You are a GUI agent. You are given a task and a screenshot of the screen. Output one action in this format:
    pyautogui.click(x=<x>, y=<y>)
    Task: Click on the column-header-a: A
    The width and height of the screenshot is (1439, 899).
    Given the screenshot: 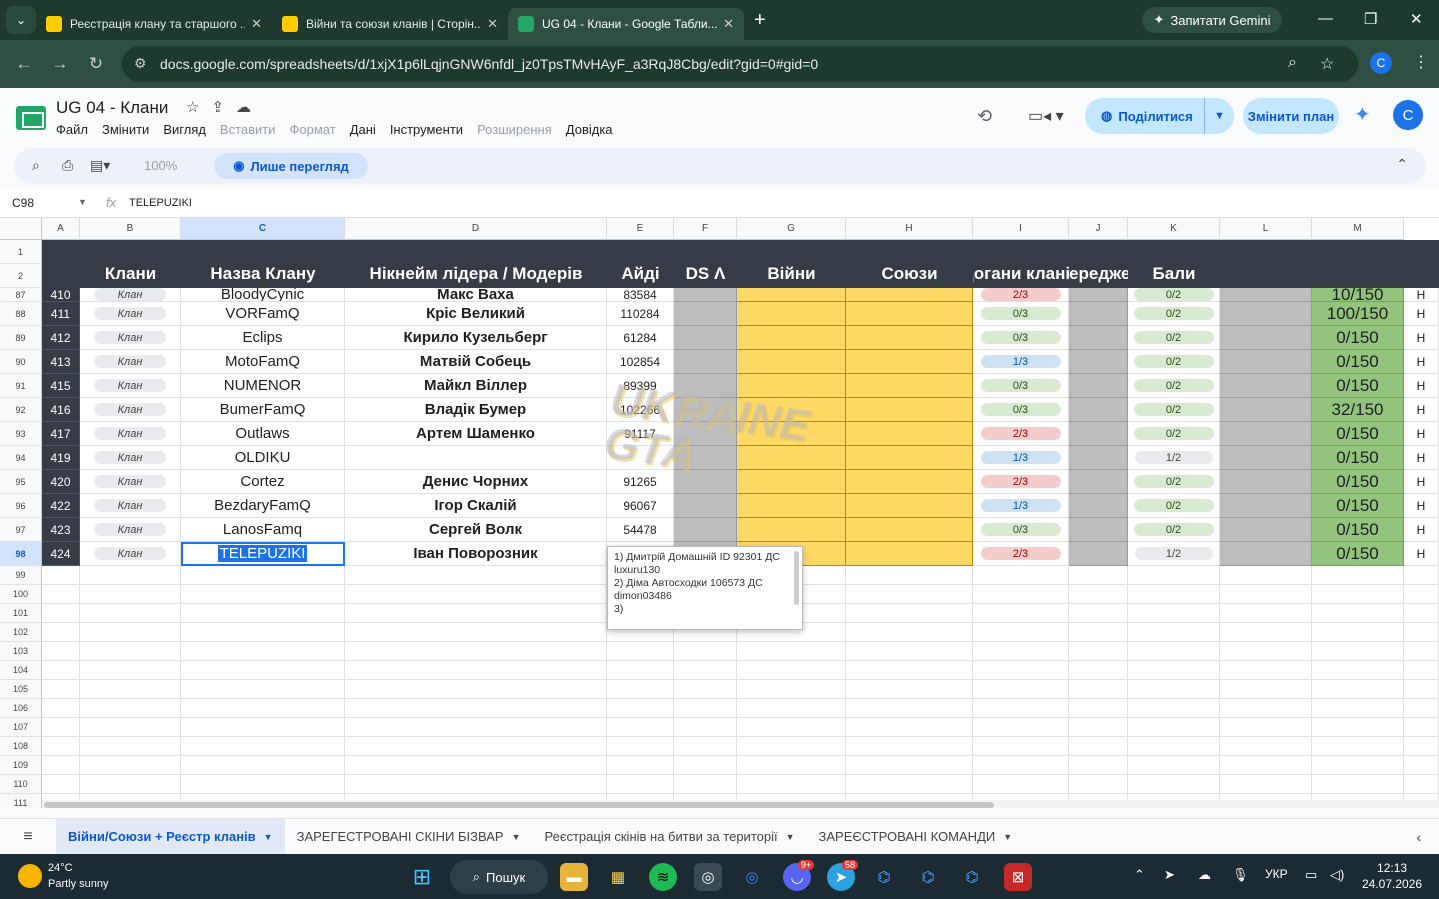 What is the action you would take?
    pyautogui.click(x=61, y=229)
    